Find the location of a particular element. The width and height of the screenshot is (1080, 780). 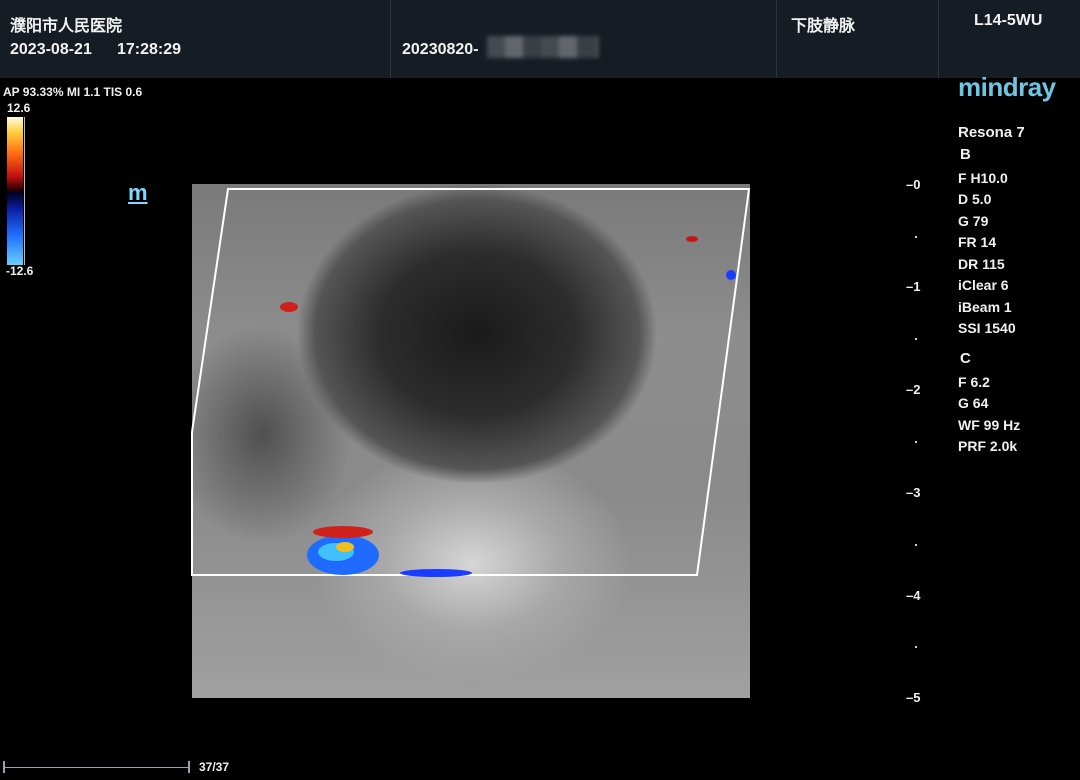

depth-label: –5 is located at coordinates (913, 697).